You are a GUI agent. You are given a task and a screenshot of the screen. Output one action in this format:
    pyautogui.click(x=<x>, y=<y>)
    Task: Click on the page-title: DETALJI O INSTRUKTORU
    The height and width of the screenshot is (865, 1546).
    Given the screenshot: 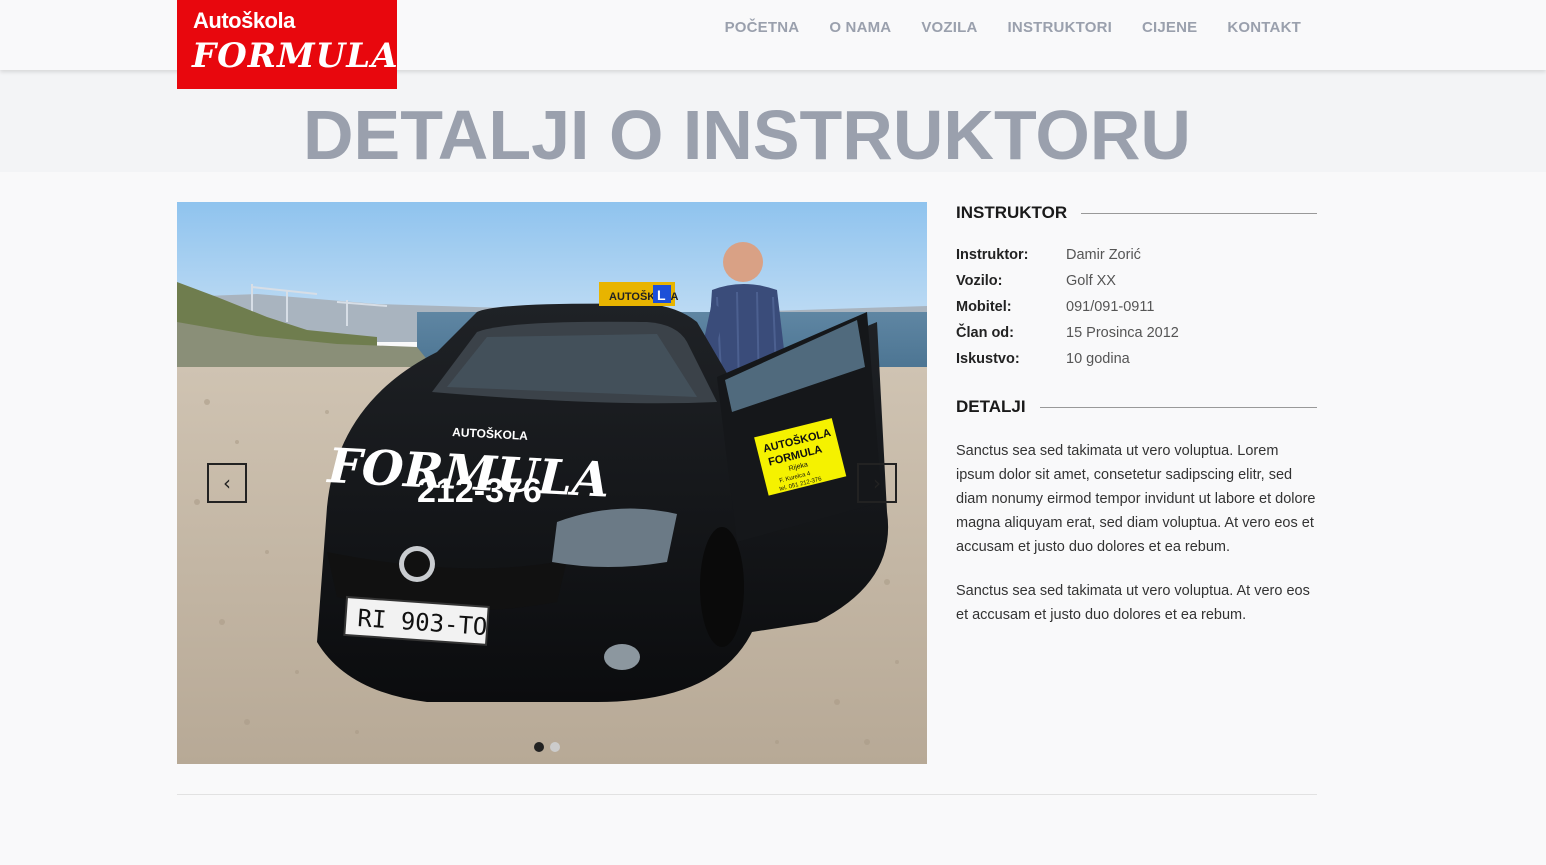 What is the action you would take?
    pyautogui.click(x=747, y=135)
    